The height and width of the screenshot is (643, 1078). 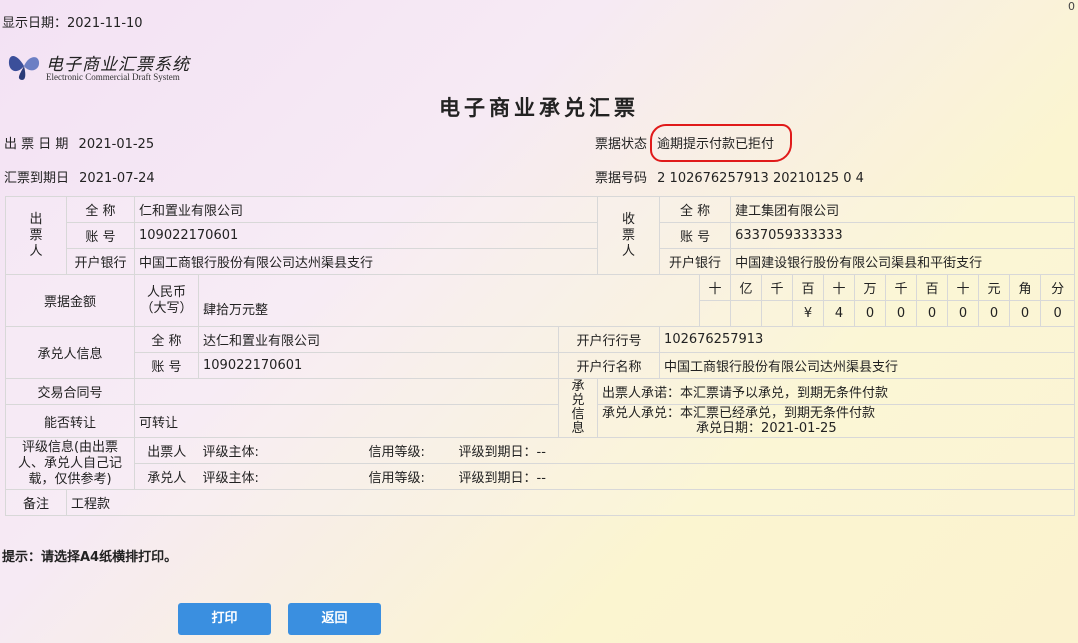 I want to click on amount-text: 肆拾万元整, so click(x=449, y=300).